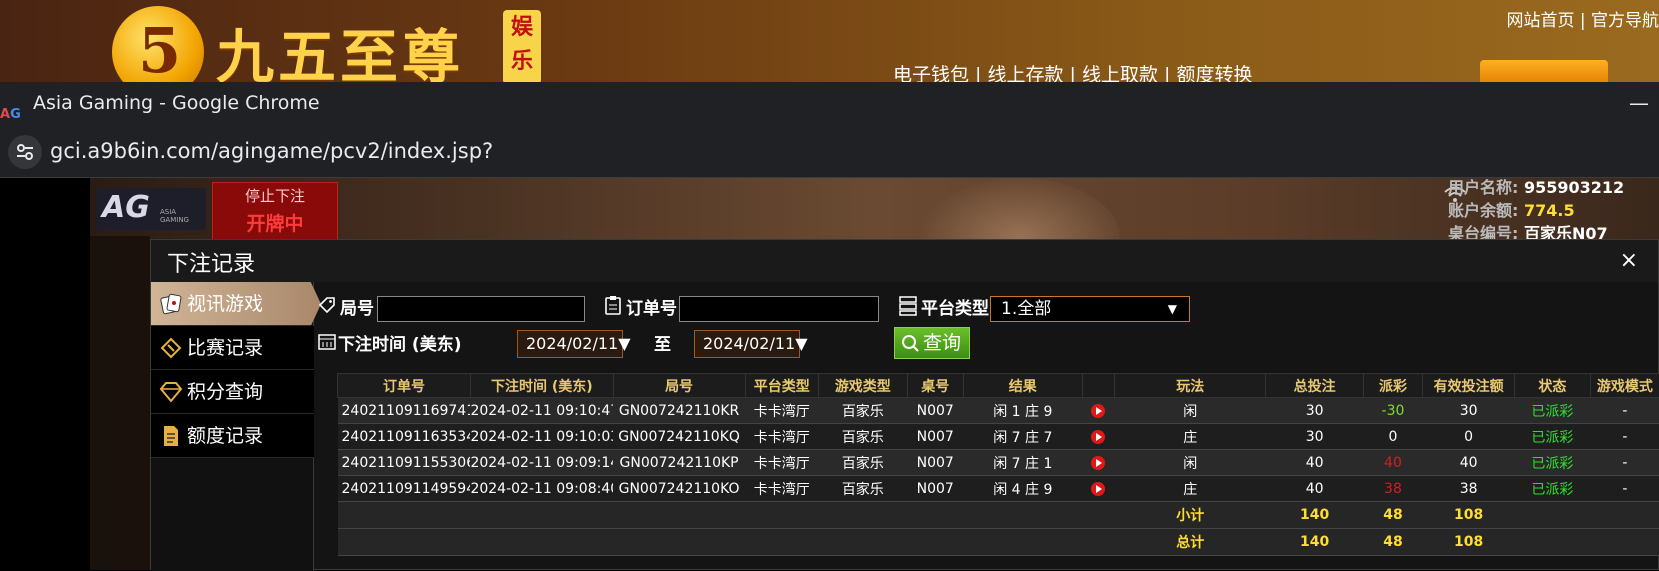 The width and height of the screenshot is (1659, 571). I want to click on stop-betting-text: 停止下注, so click(275, 195).